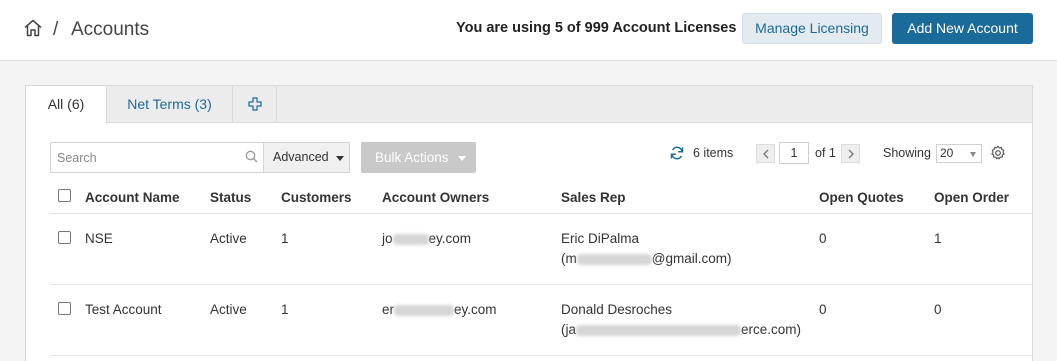  I want to click on page-total: of 1, so click(825, 153).